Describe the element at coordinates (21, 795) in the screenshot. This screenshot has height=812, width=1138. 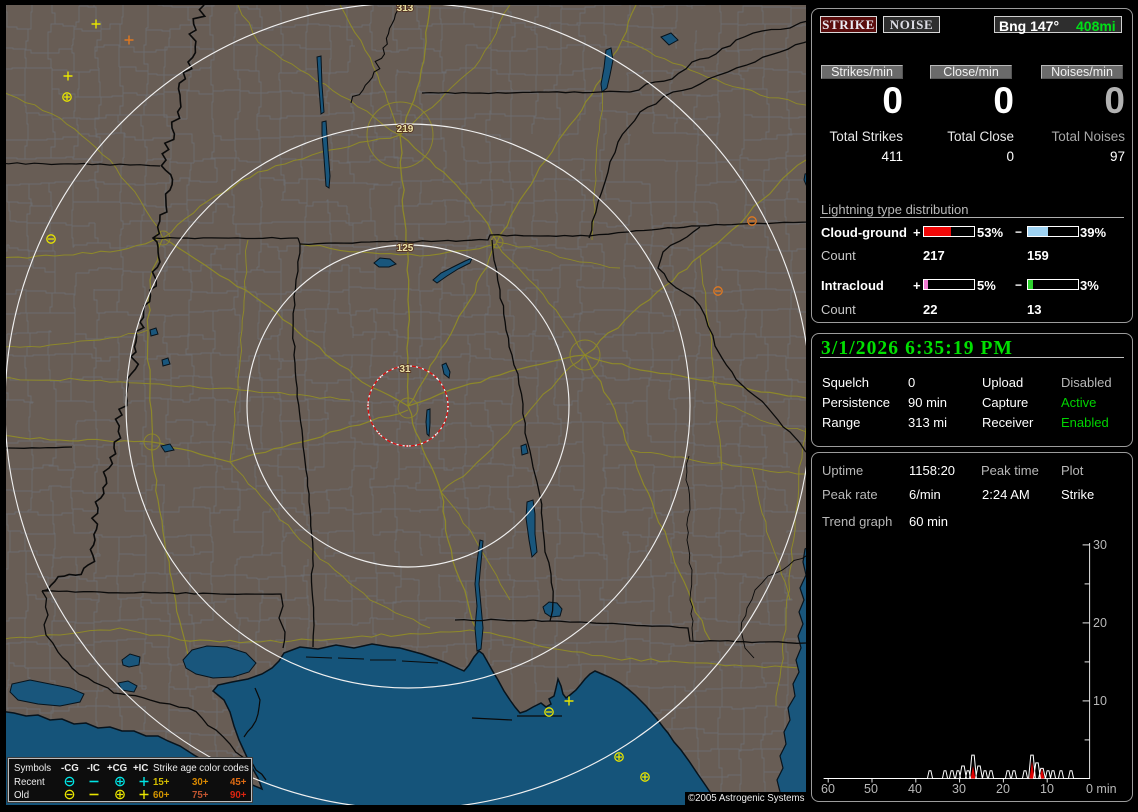
I see `svg-text: Old` at that location.